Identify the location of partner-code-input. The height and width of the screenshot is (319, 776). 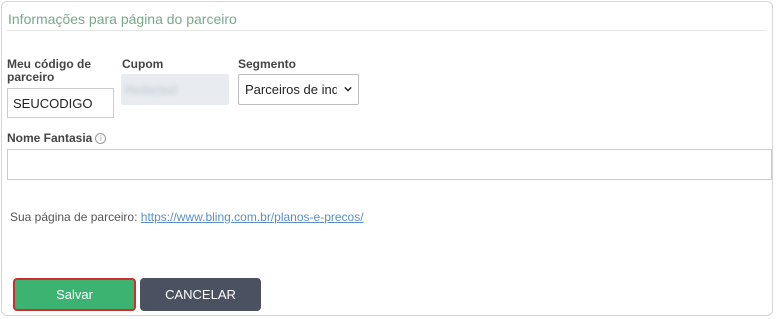
(60, 103).